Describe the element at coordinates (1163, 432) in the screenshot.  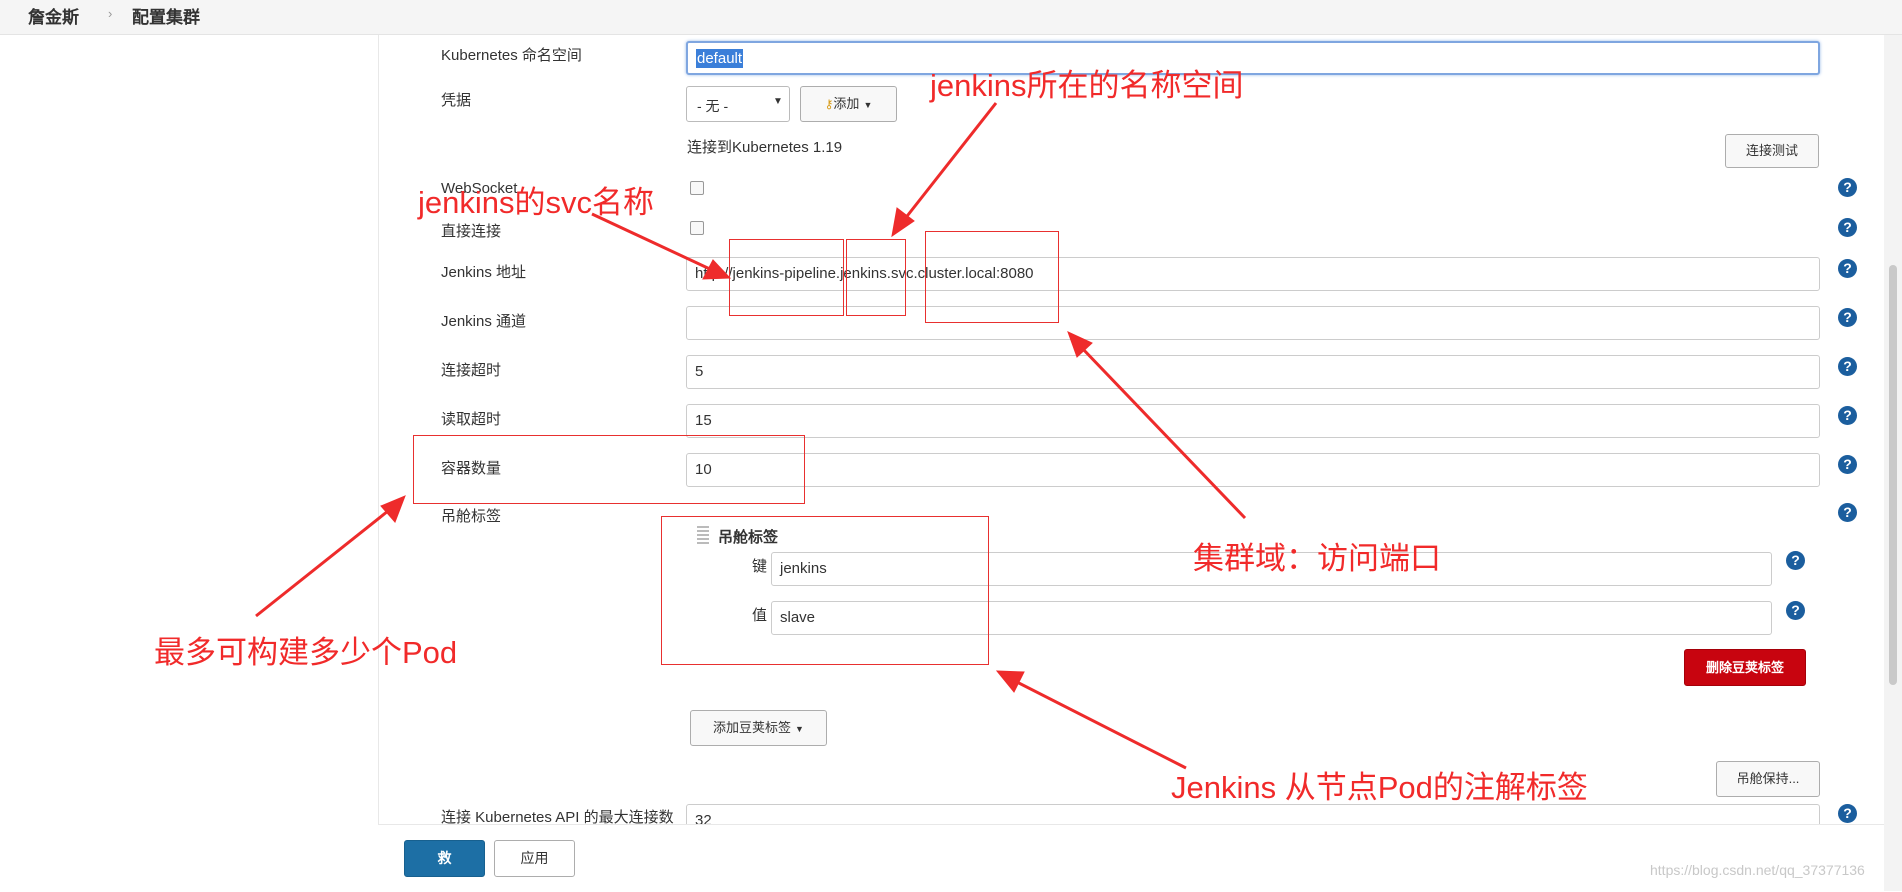
I see `arrow-cluster-domain` at that location.